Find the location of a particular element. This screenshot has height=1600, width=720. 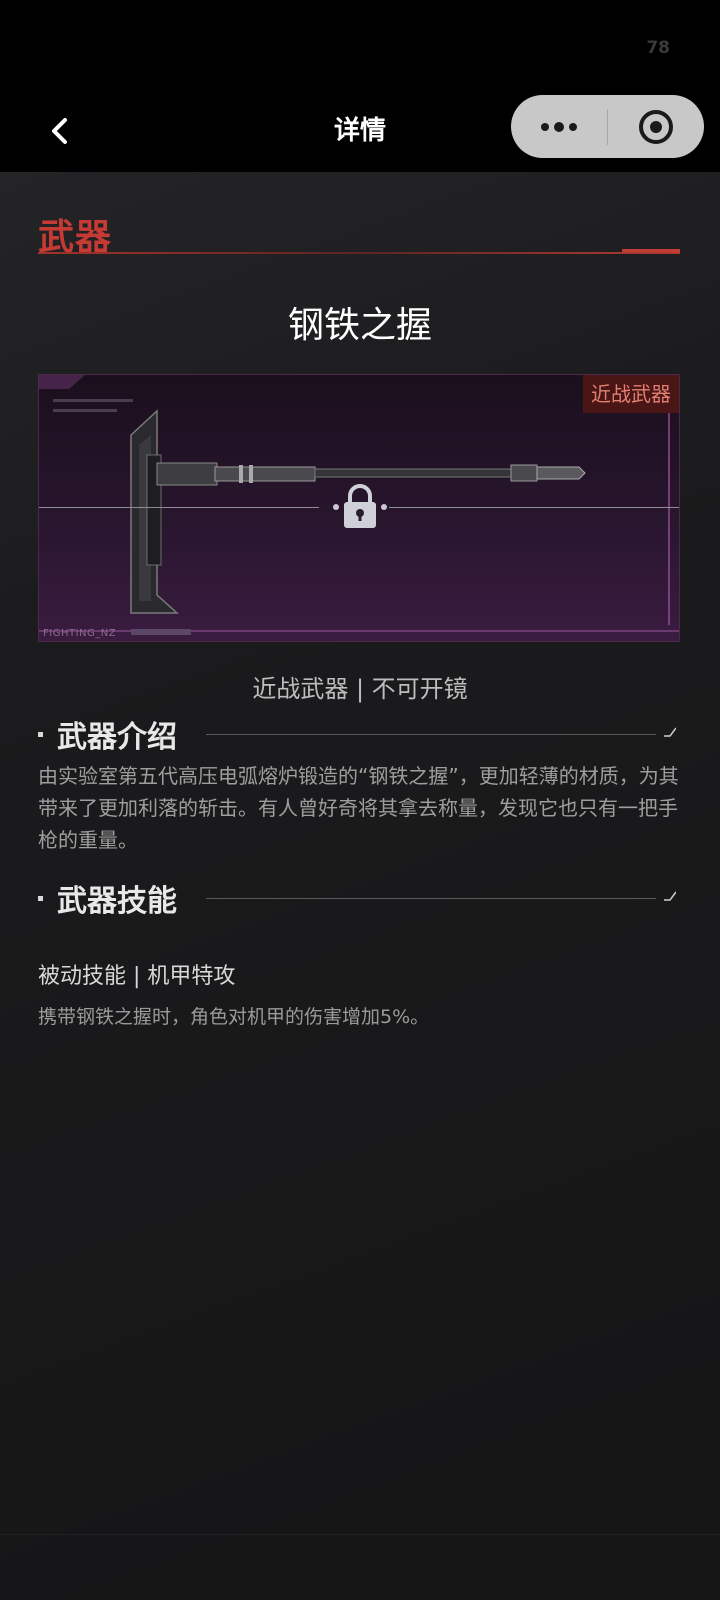

section-divider-accent is located at coordinates (651, 250).